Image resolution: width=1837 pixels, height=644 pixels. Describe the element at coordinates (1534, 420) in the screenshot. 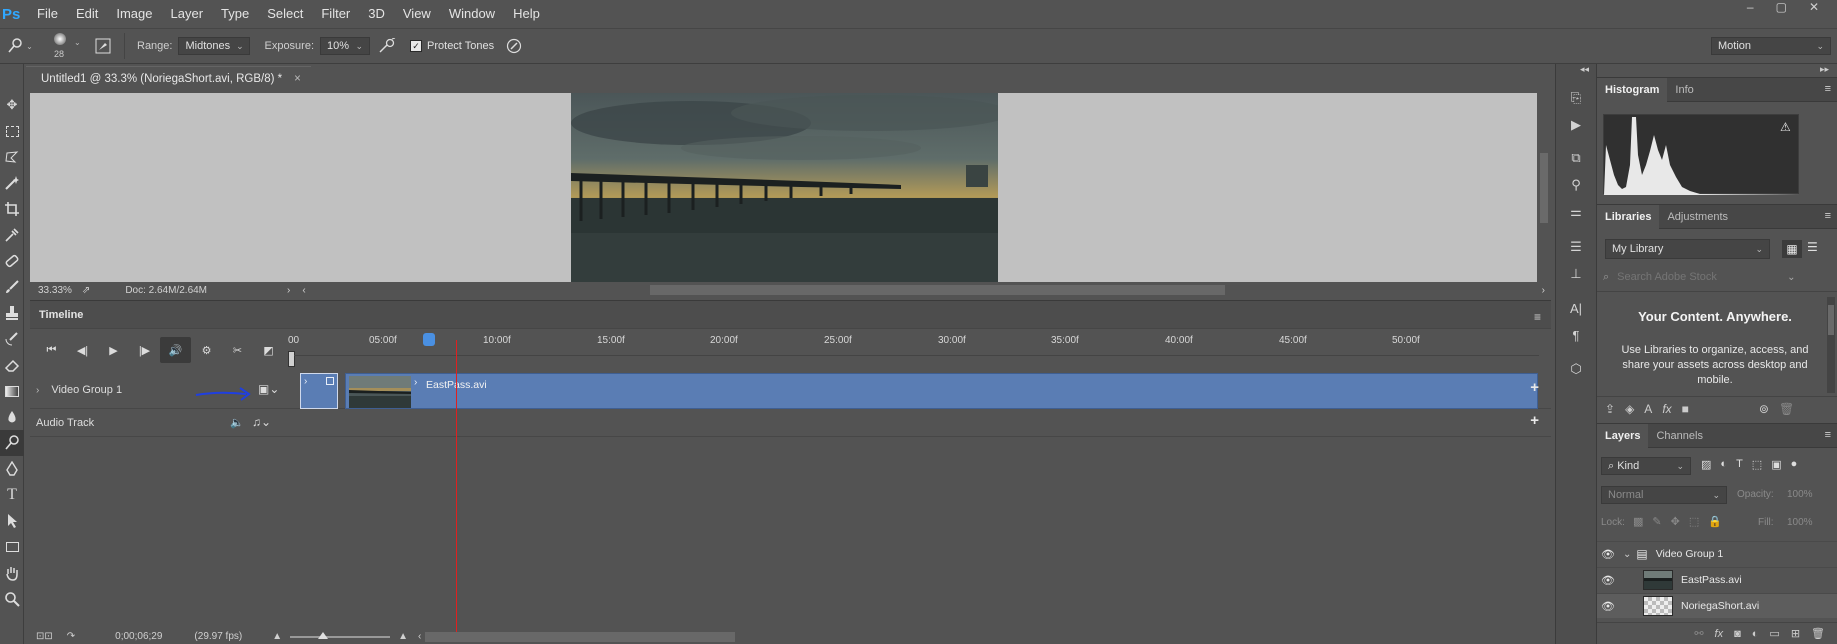

I see `add-audio-button: +` at that location.